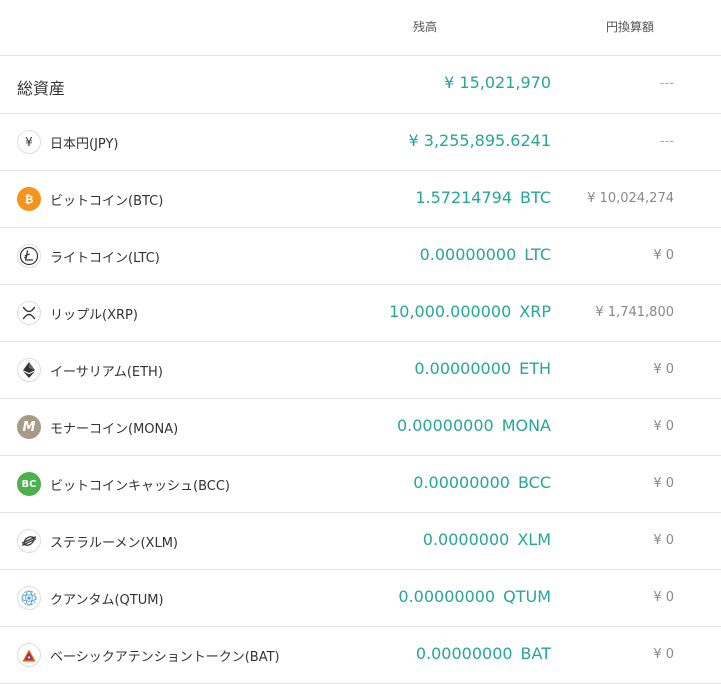  Describe the element at coordinates (360, 142) in the screenshot. I see `asset-row-jpy: ¥ 日本円(JPY) ¥ 3,255,895.6241 ---` at that location.